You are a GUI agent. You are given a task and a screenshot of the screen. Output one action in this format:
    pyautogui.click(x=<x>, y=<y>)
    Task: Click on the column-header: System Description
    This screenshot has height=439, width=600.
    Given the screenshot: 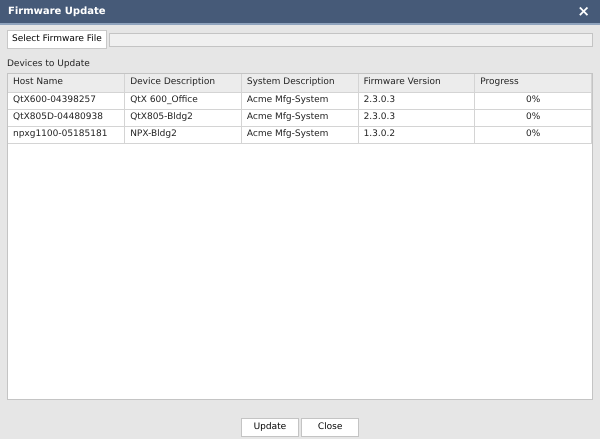 What is the action you would take?
    pyautogui.click(x=299, y=83)
    